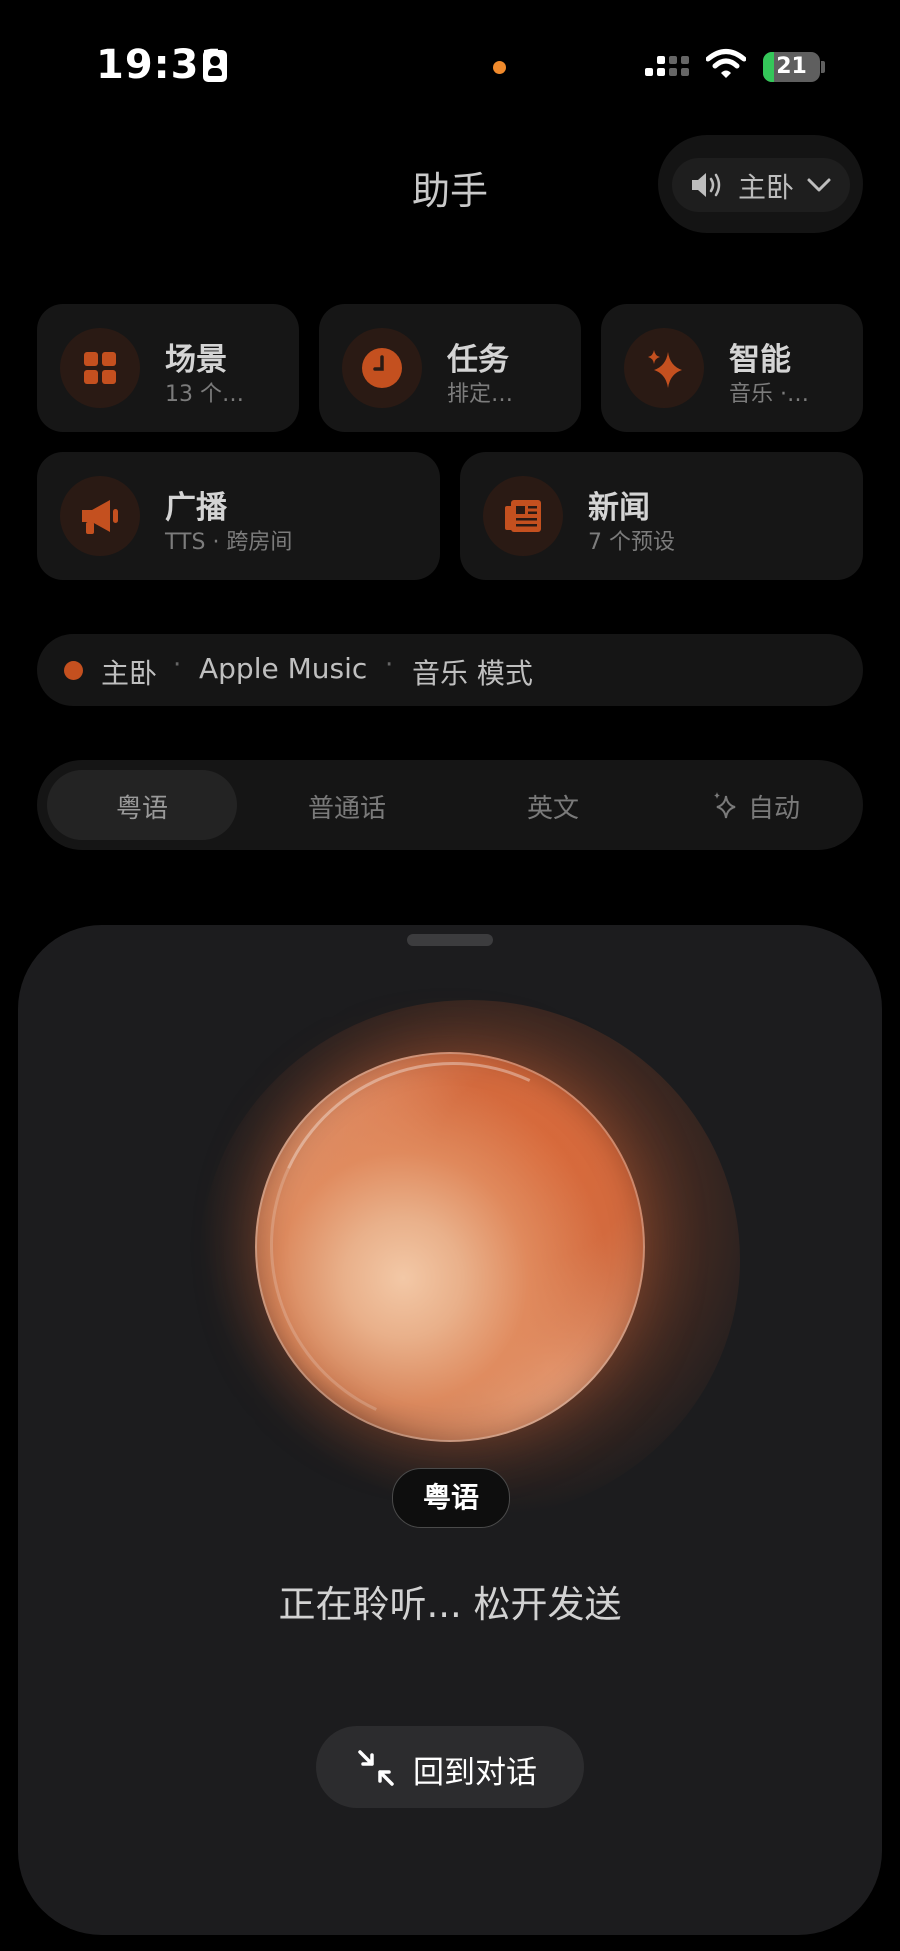 This screenshot has height=1951, width=900. What do you see at coordinates (823, 67) in the screenshot?
I see `battery-tip` at bounding box center [823, 67].